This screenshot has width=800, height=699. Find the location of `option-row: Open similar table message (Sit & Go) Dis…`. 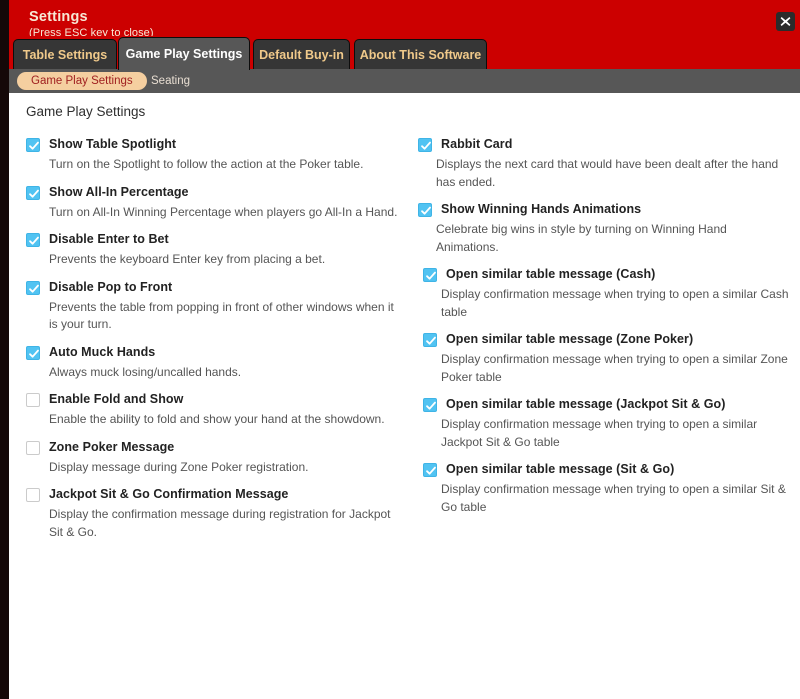

option-row: Open similar table message (Sit & Go) Dis… is located at coordinates (607, 489).